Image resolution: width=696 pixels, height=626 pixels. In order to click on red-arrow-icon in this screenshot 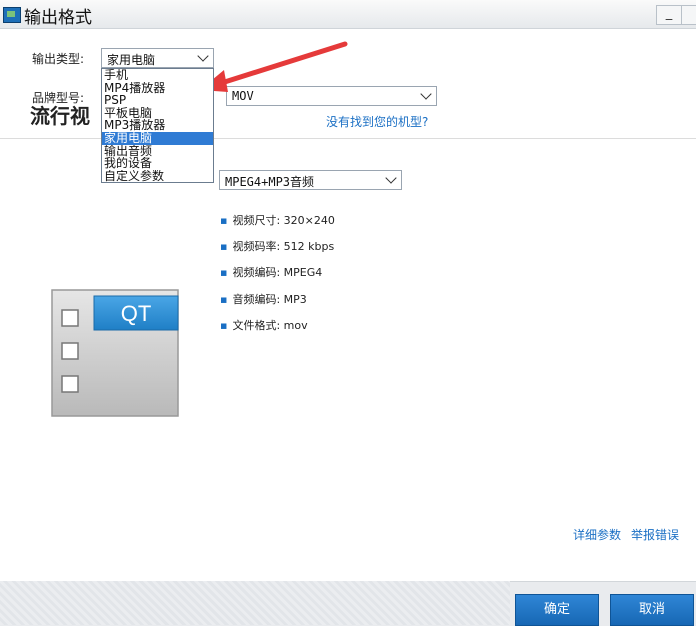, I will do `click(274, 66)`.